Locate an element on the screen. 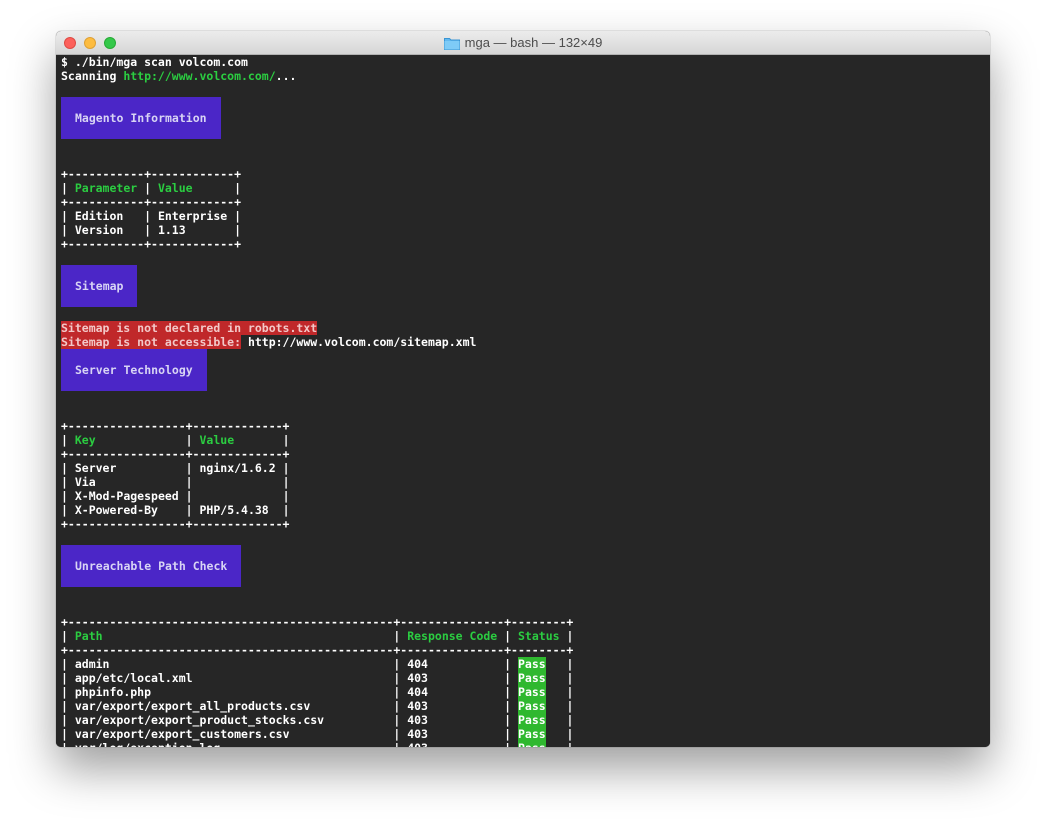  table-row: | Via | | is located at coordinates (525, 482).